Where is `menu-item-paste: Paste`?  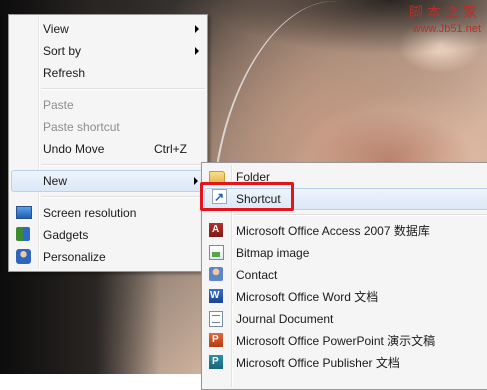
menu-item-paste: Paste is located at coordinates (108, 105).